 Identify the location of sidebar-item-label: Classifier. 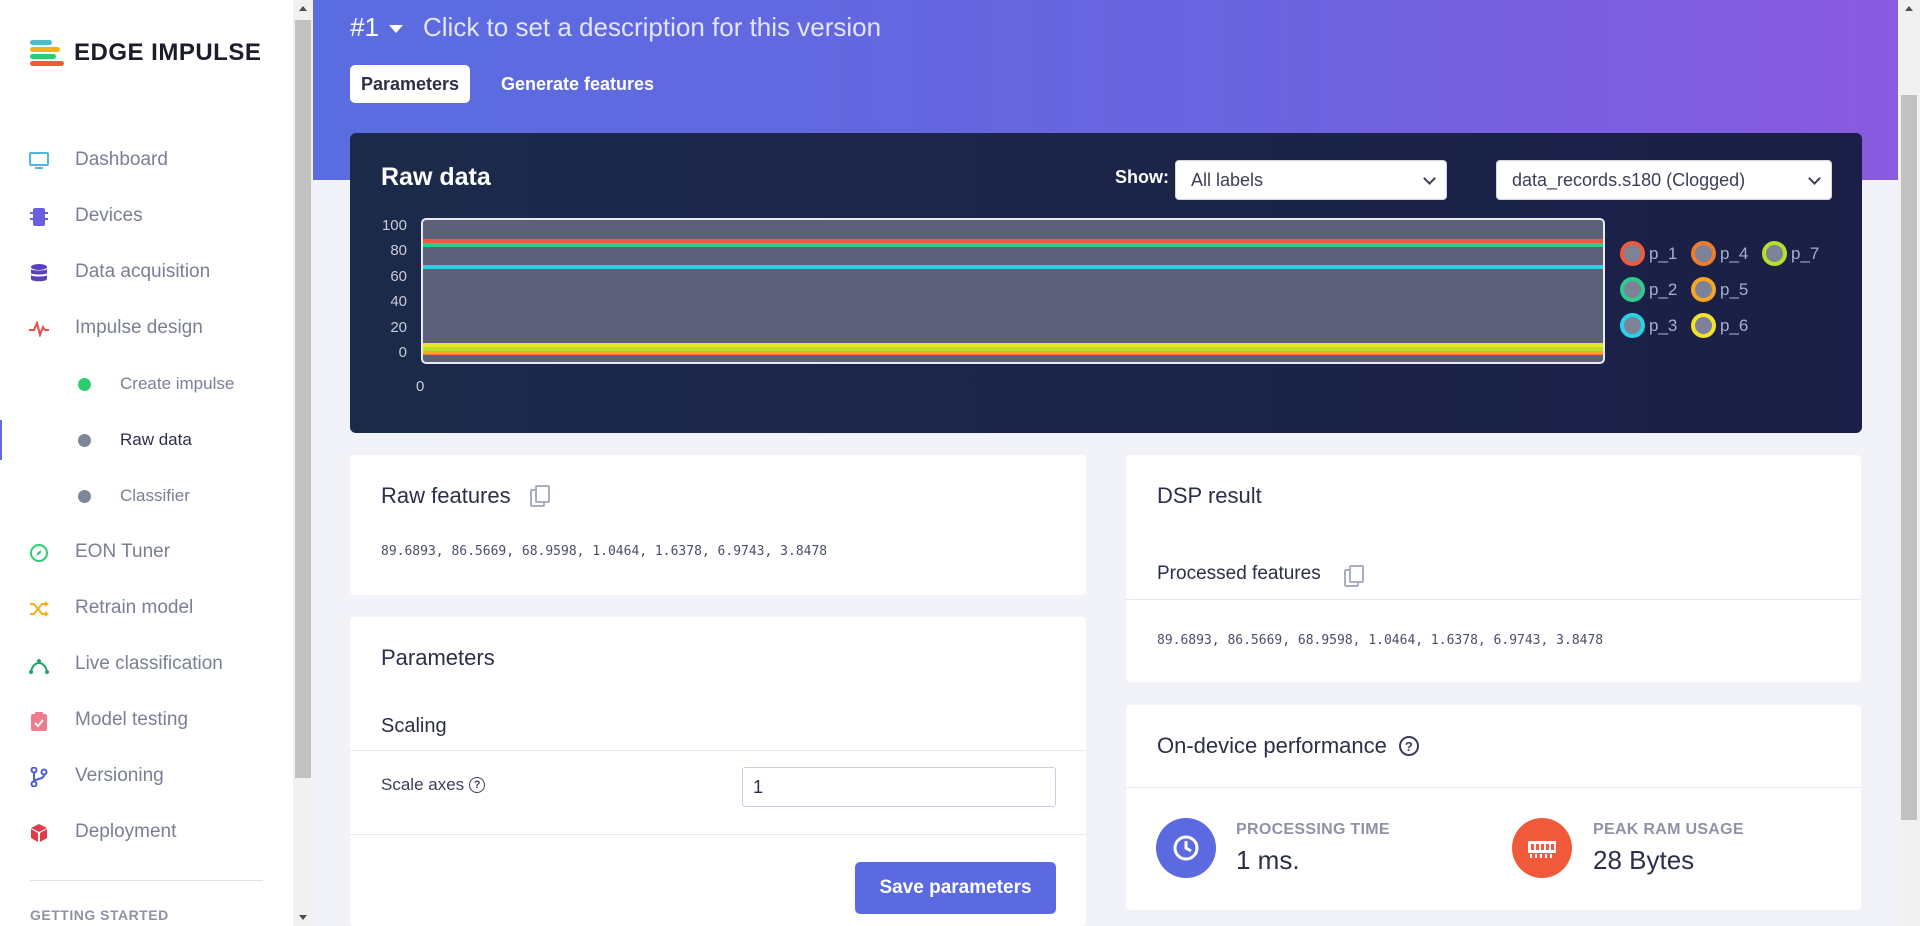
(155, 495).